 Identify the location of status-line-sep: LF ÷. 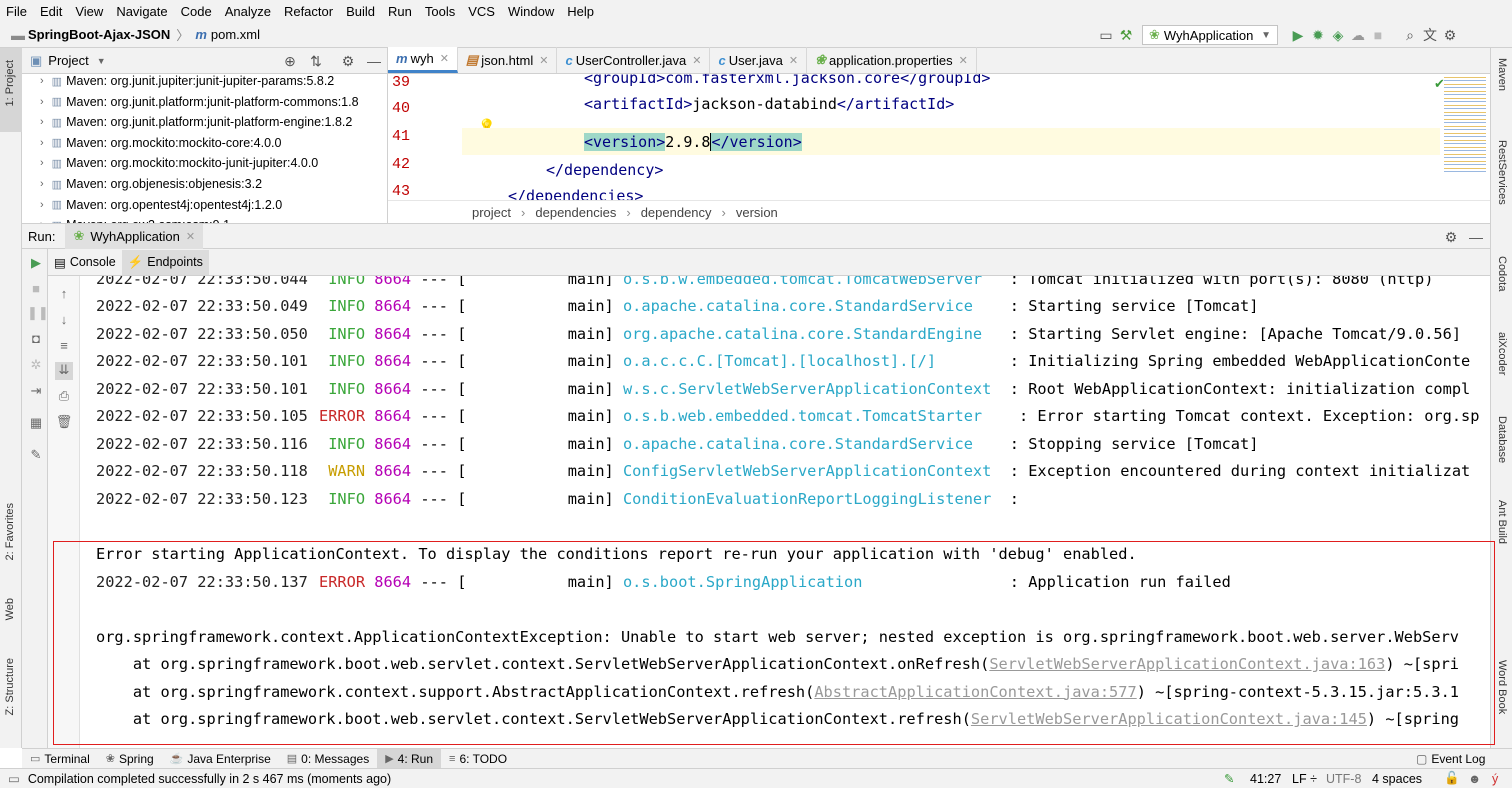
(1304, 779).